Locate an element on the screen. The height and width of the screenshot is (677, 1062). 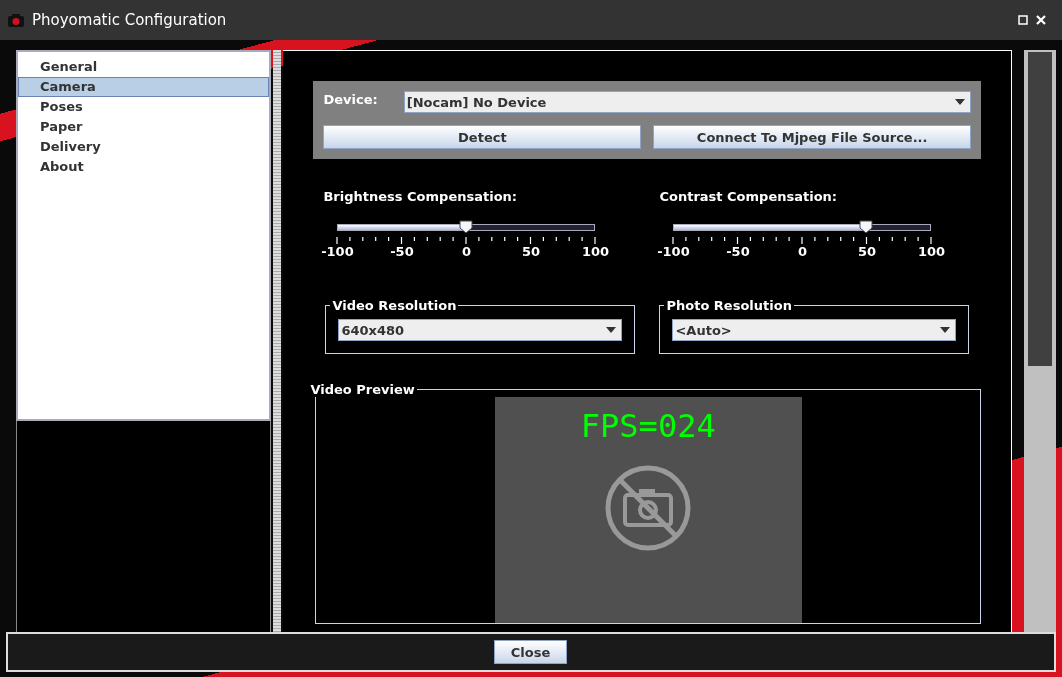
resolution-dropdown: 640x480 is located at coordinates (480, 330).